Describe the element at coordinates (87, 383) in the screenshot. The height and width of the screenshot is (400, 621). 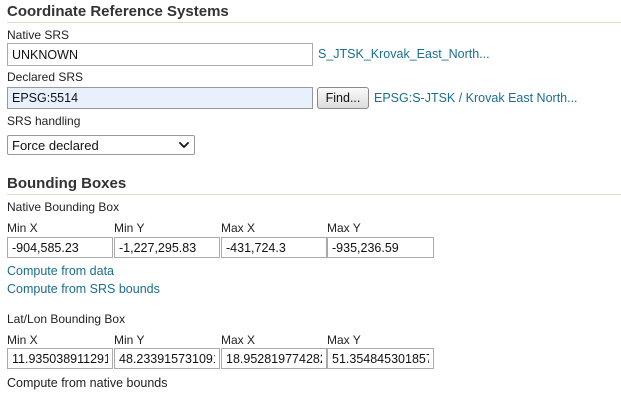
I see `compute-from-native-bounds-text: Compute from native bounds` at that location.